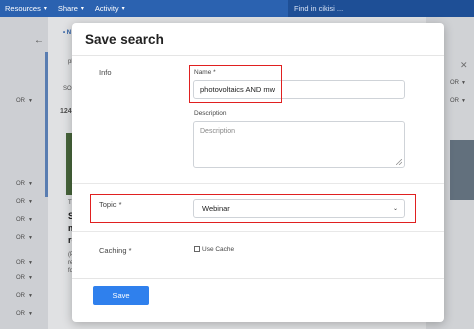  I want to click on nav-activity: Activity ▾, so click(110, 8).